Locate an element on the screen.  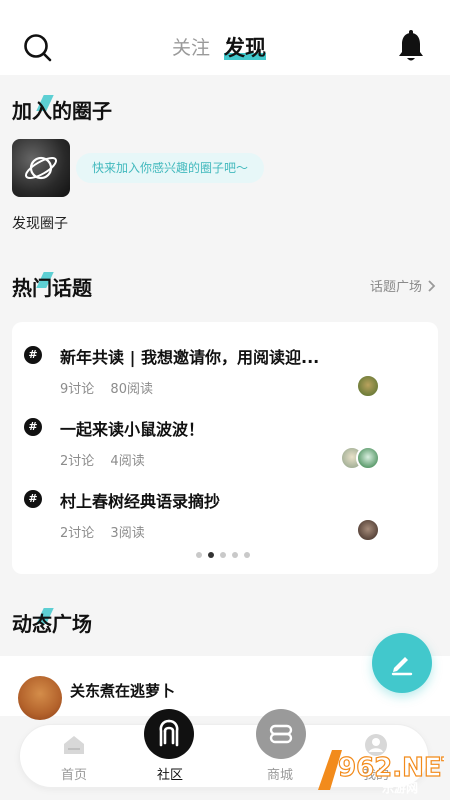
discover-circle-thumbnail is located at coordinates (41, 168).